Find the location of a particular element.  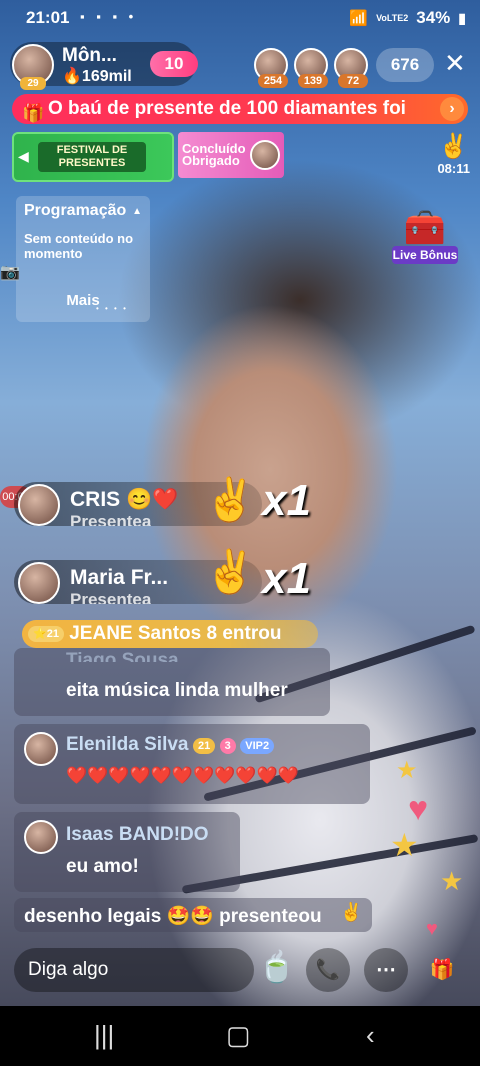

entered-text: JEANE Santos 8 entrou is located at coordinates (175, 633).